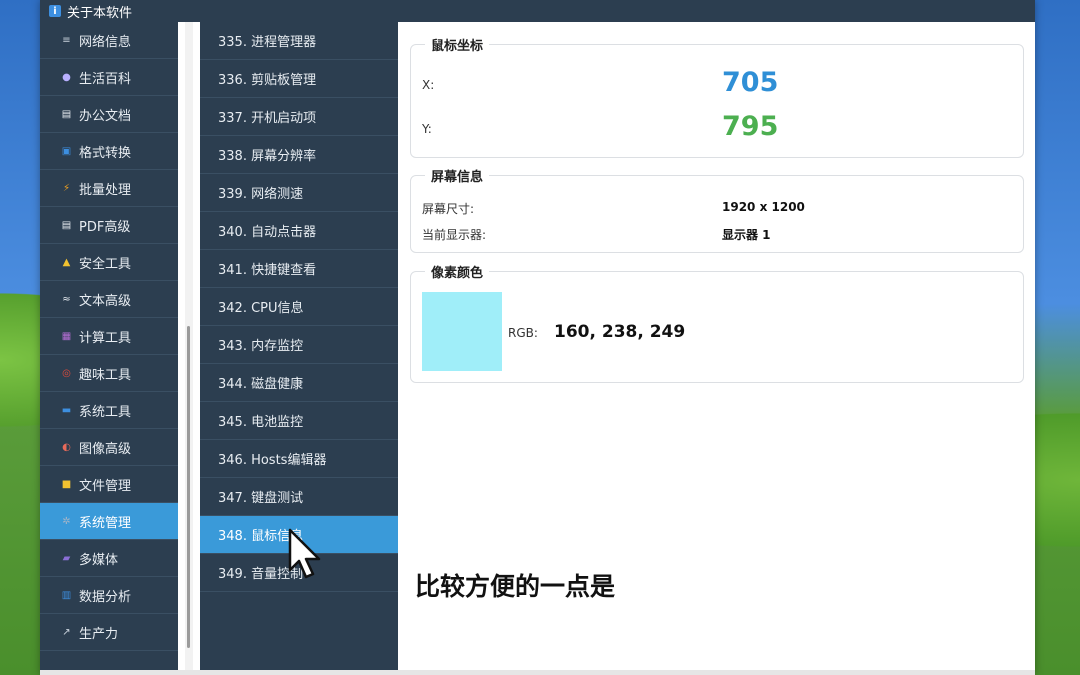  I want to click on sidebar-item-label: 生产力, so click(99, 634).